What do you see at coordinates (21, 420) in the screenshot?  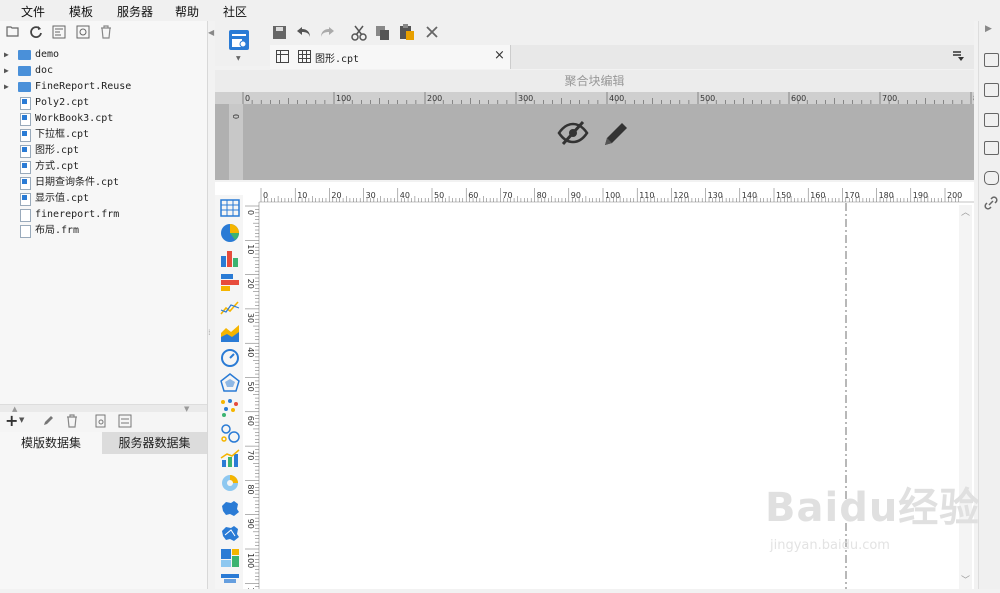 I see `add-dropdown-icon: ▼` at bounding box center [21, 420].